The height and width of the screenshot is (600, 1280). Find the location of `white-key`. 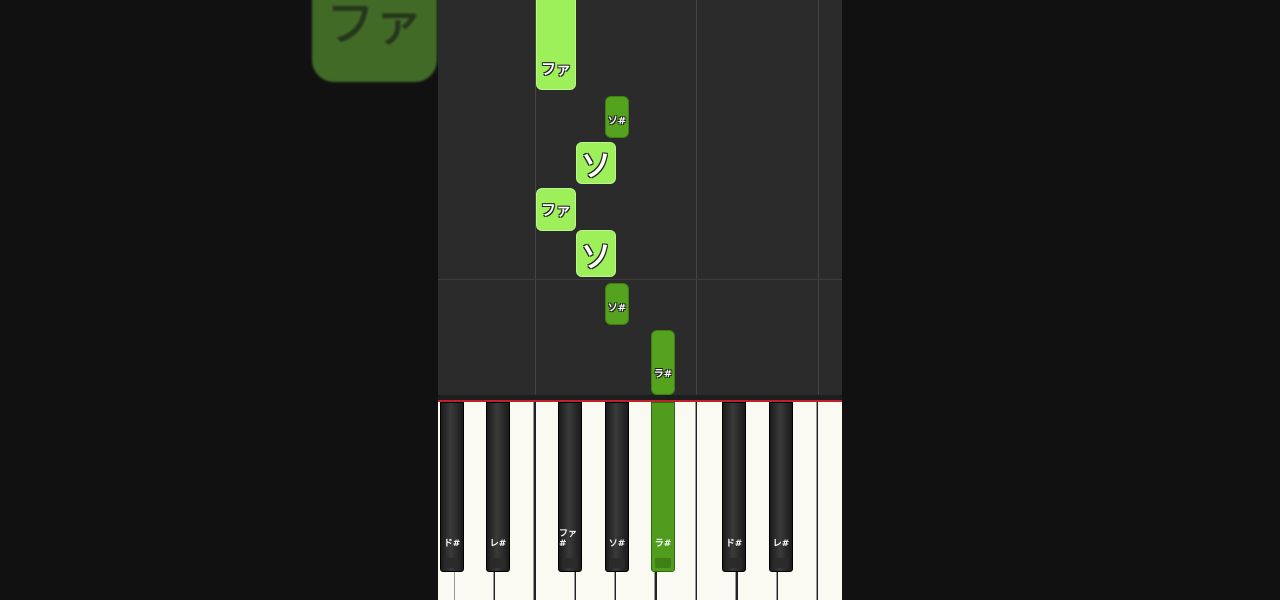

white-key is located at coordinates (830, 501).